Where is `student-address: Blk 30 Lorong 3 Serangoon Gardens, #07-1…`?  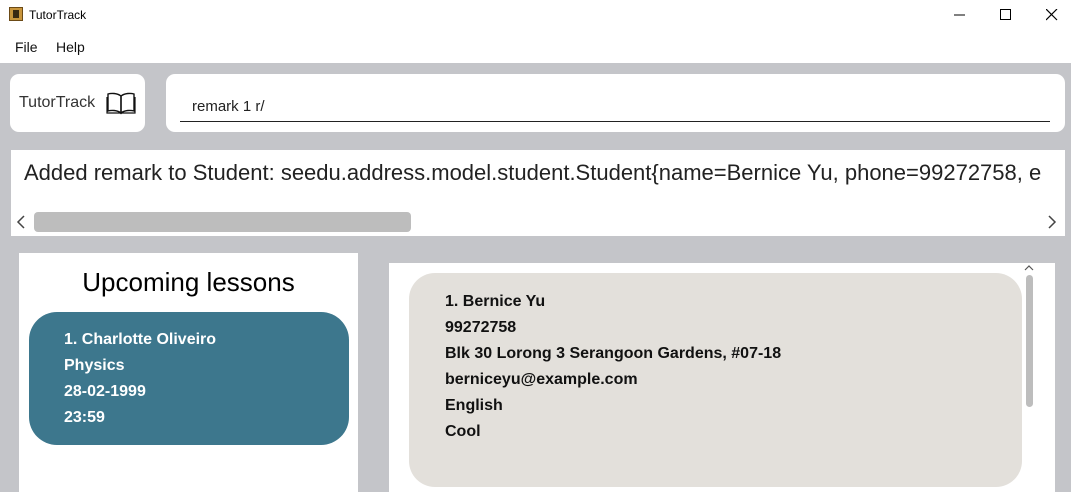
student-address: Blk 30 Lorong 3 Serangoon Gardens, #07-1… is located at coordinates (613, 353).